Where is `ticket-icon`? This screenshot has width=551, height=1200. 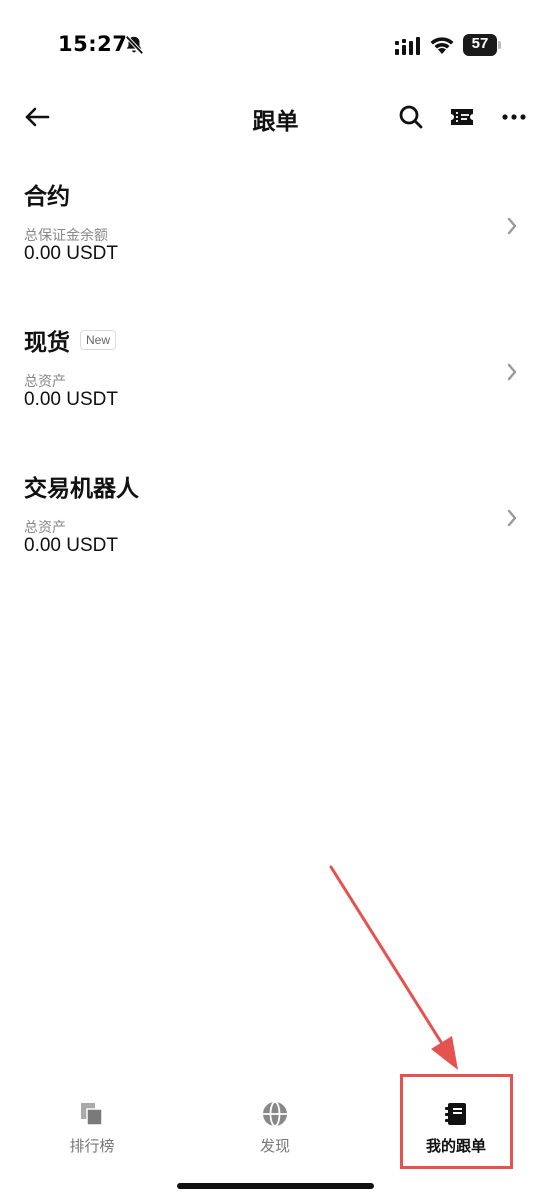 ticket-icon is located at coordinates (462, 117).